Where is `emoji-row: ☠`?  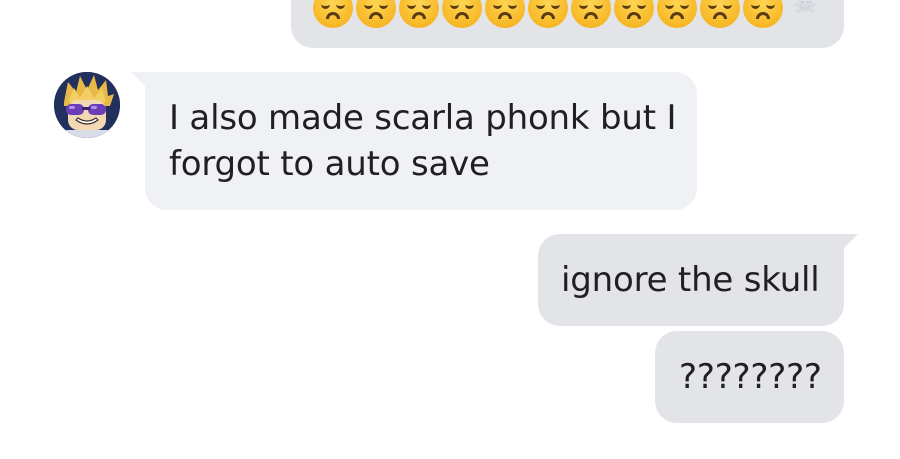 emoji-row: ☠ is located at coordinates (566, 14).